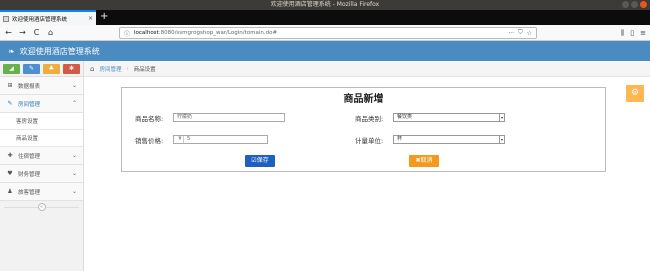 The image size is (650, 271). What do you see at coordinates (6, 18) in the screenshot?
I see `page-favicon-icon` at bounding box center [6, 18].